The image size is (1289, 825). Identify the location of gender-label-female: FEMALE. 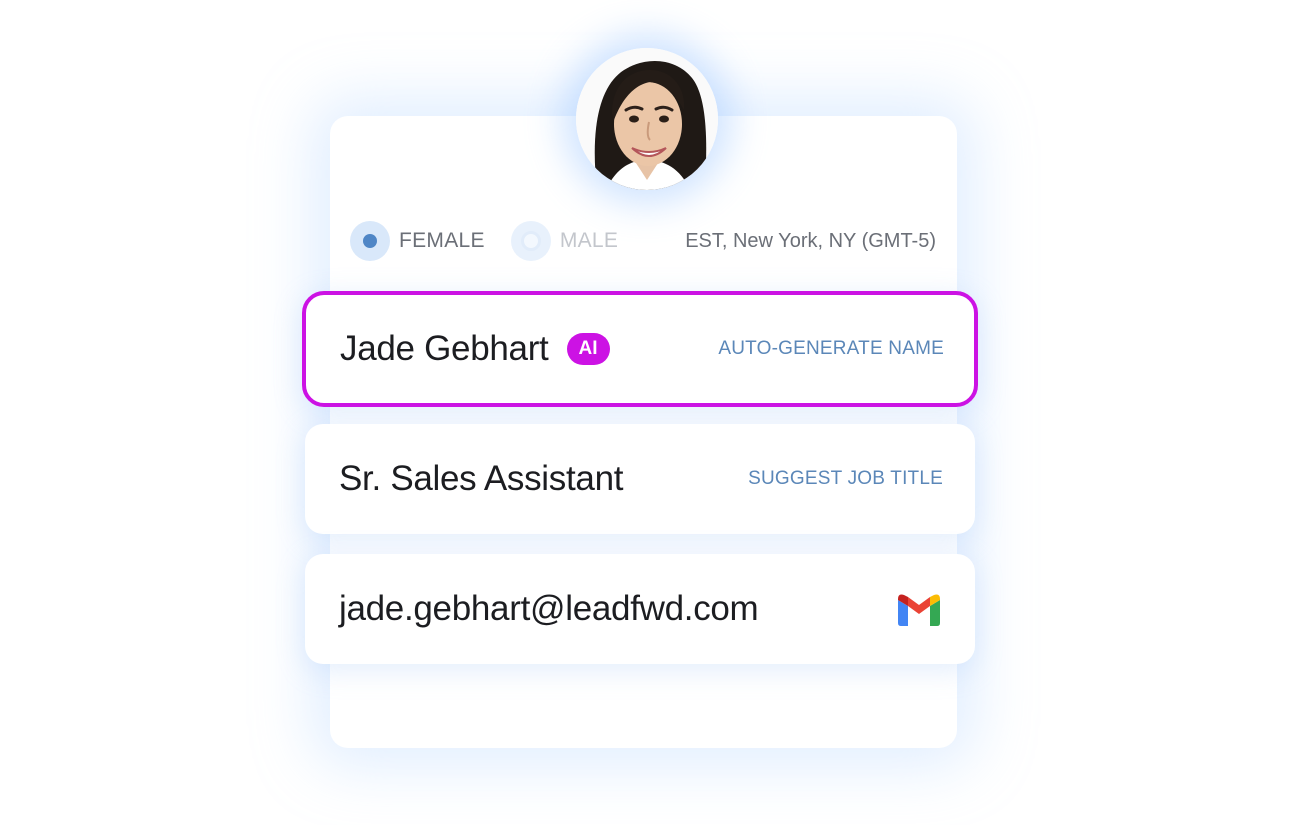
(442, 240).